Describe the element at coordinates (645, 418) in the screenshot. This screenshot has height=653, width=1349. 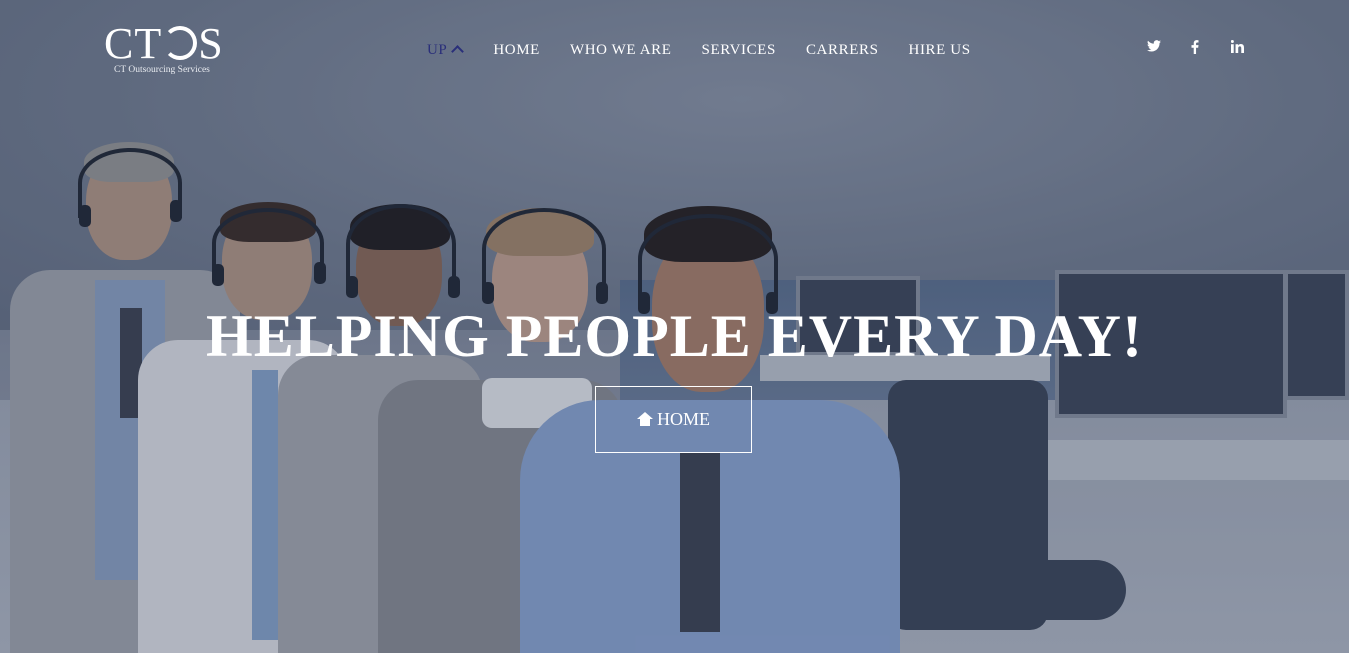
I see `home-icon` at that location.